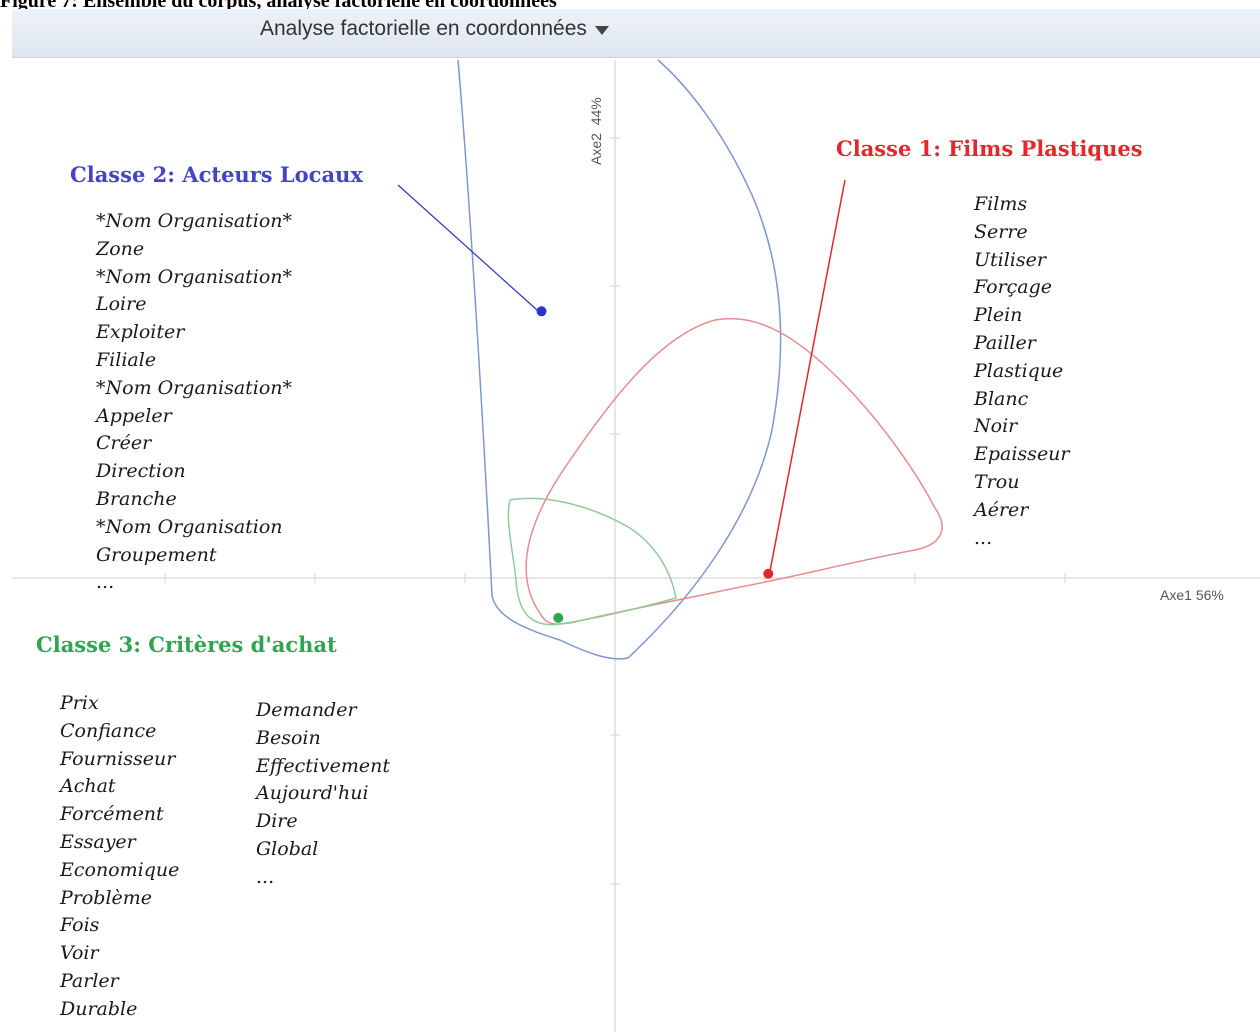 Image resolution: width=1260 pixels, height=1032 pixels. What do you see at coordinates (88, 786) in the screenshot?
I see `class3-word: Achat` at bounding box center [88, 786].